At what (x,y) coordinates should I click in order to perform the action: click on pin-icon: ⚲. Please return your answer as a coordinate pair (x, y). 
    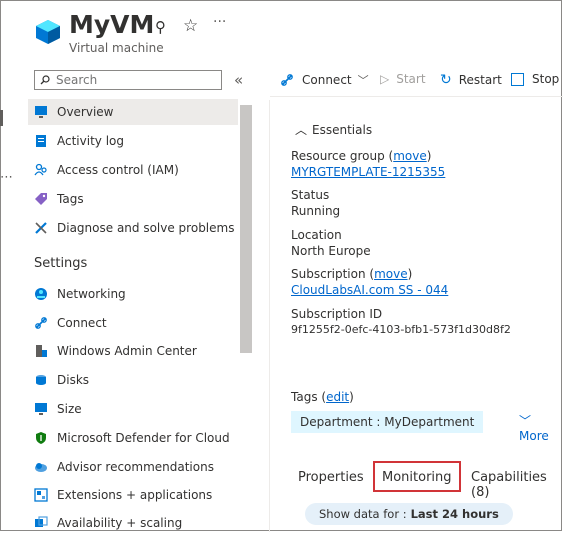
    Looking at the image, I should click on (160, 27).